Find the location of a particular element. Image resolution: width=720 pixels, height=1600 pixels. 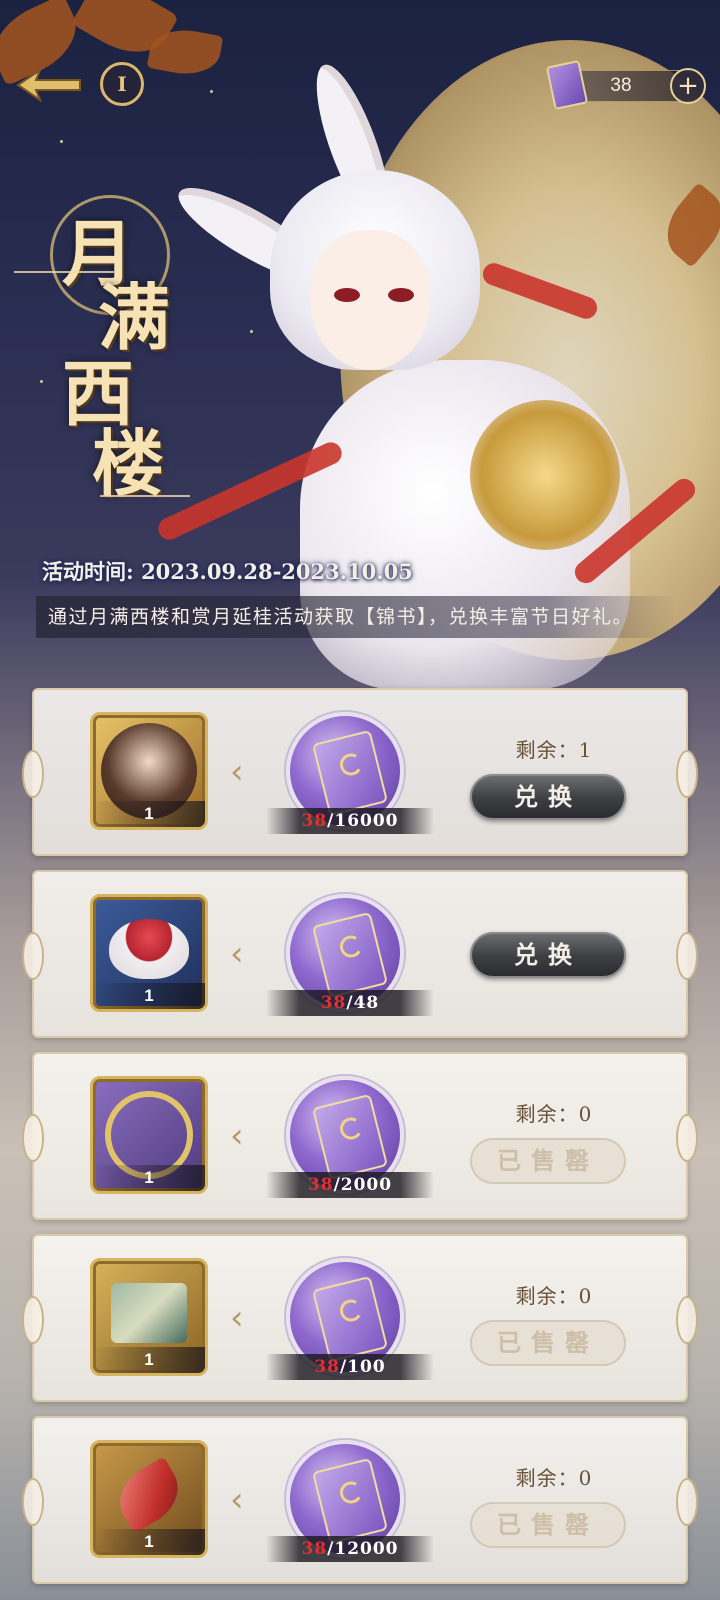

cost-need: /100 is located at coordinates (362, 1367).